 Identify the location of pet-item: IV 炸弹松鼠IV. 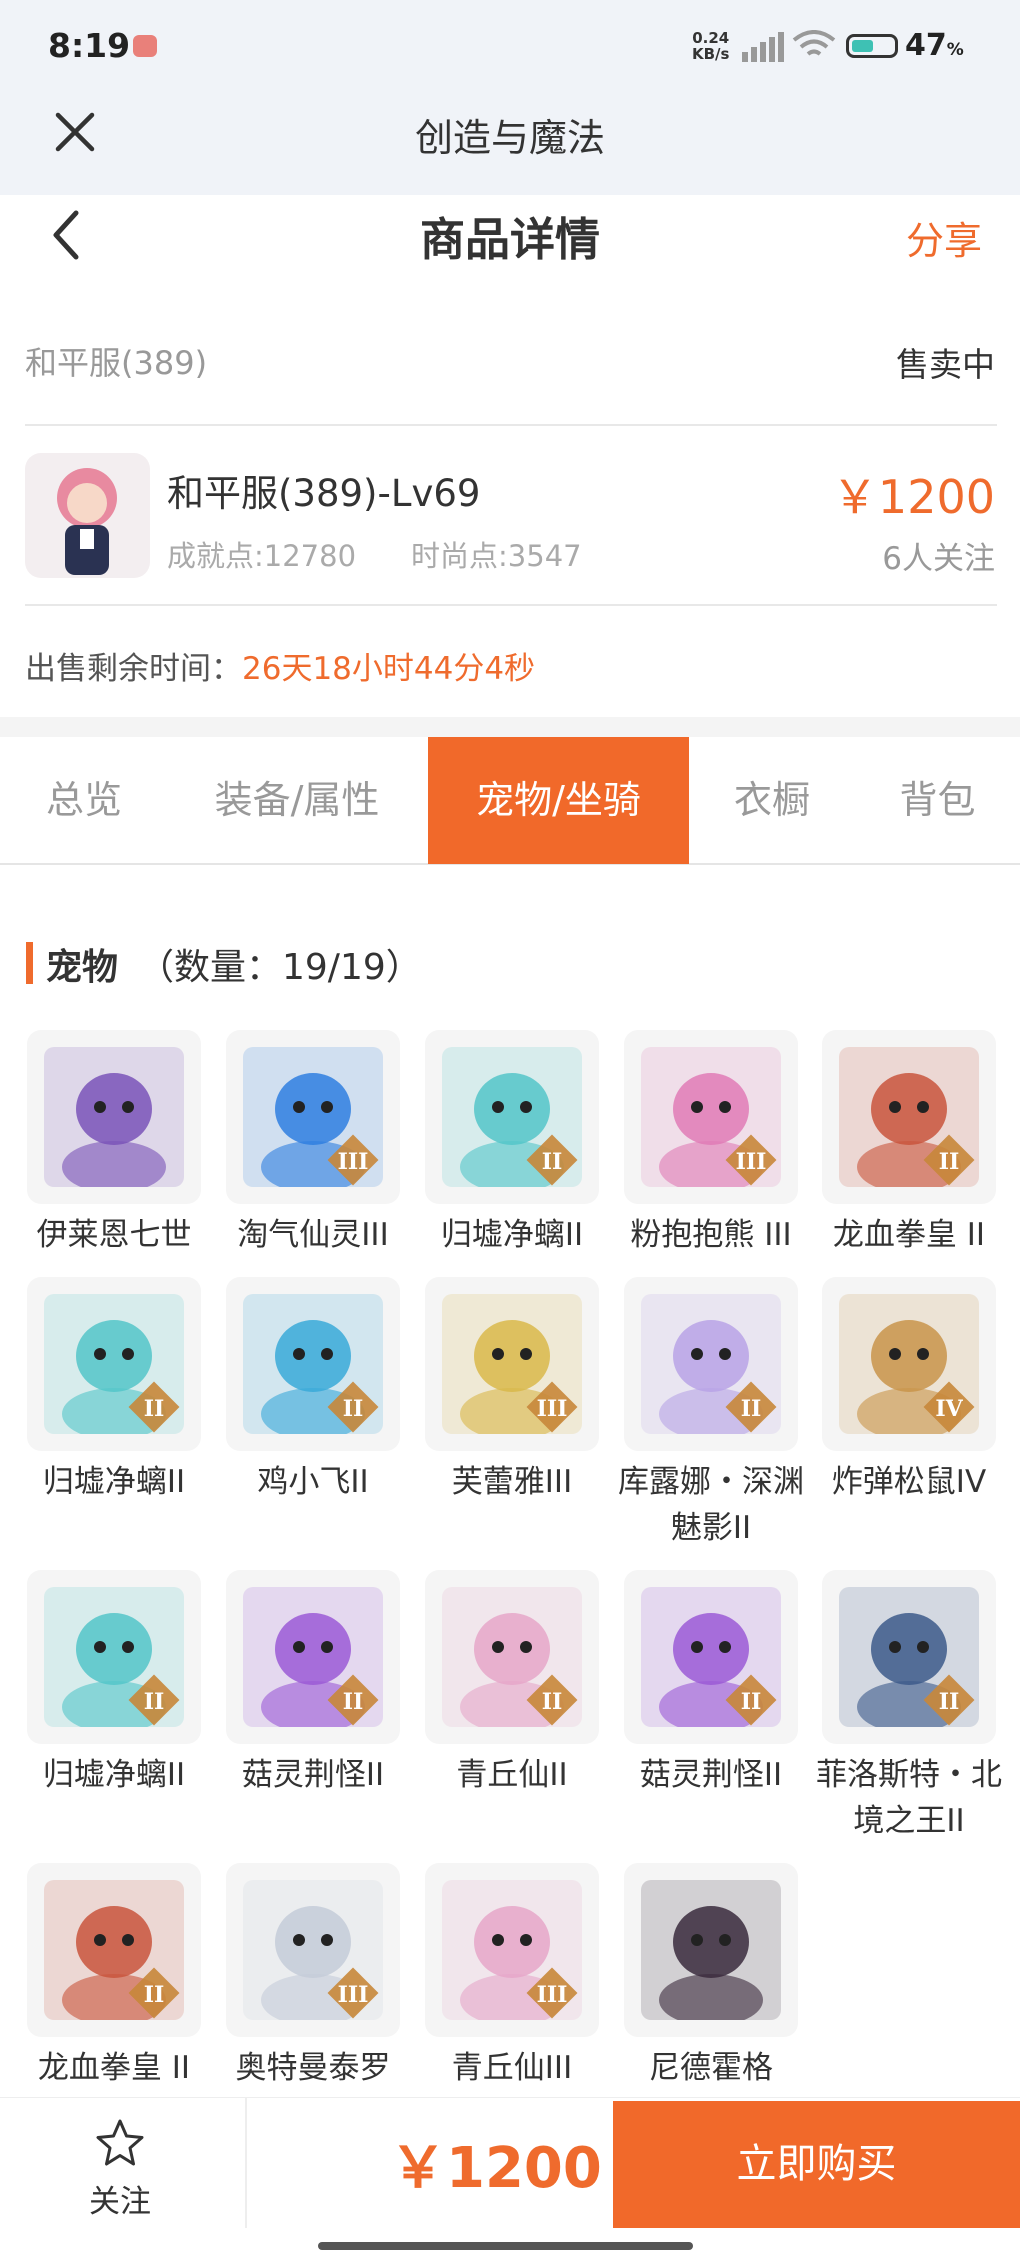
(909, 1391).